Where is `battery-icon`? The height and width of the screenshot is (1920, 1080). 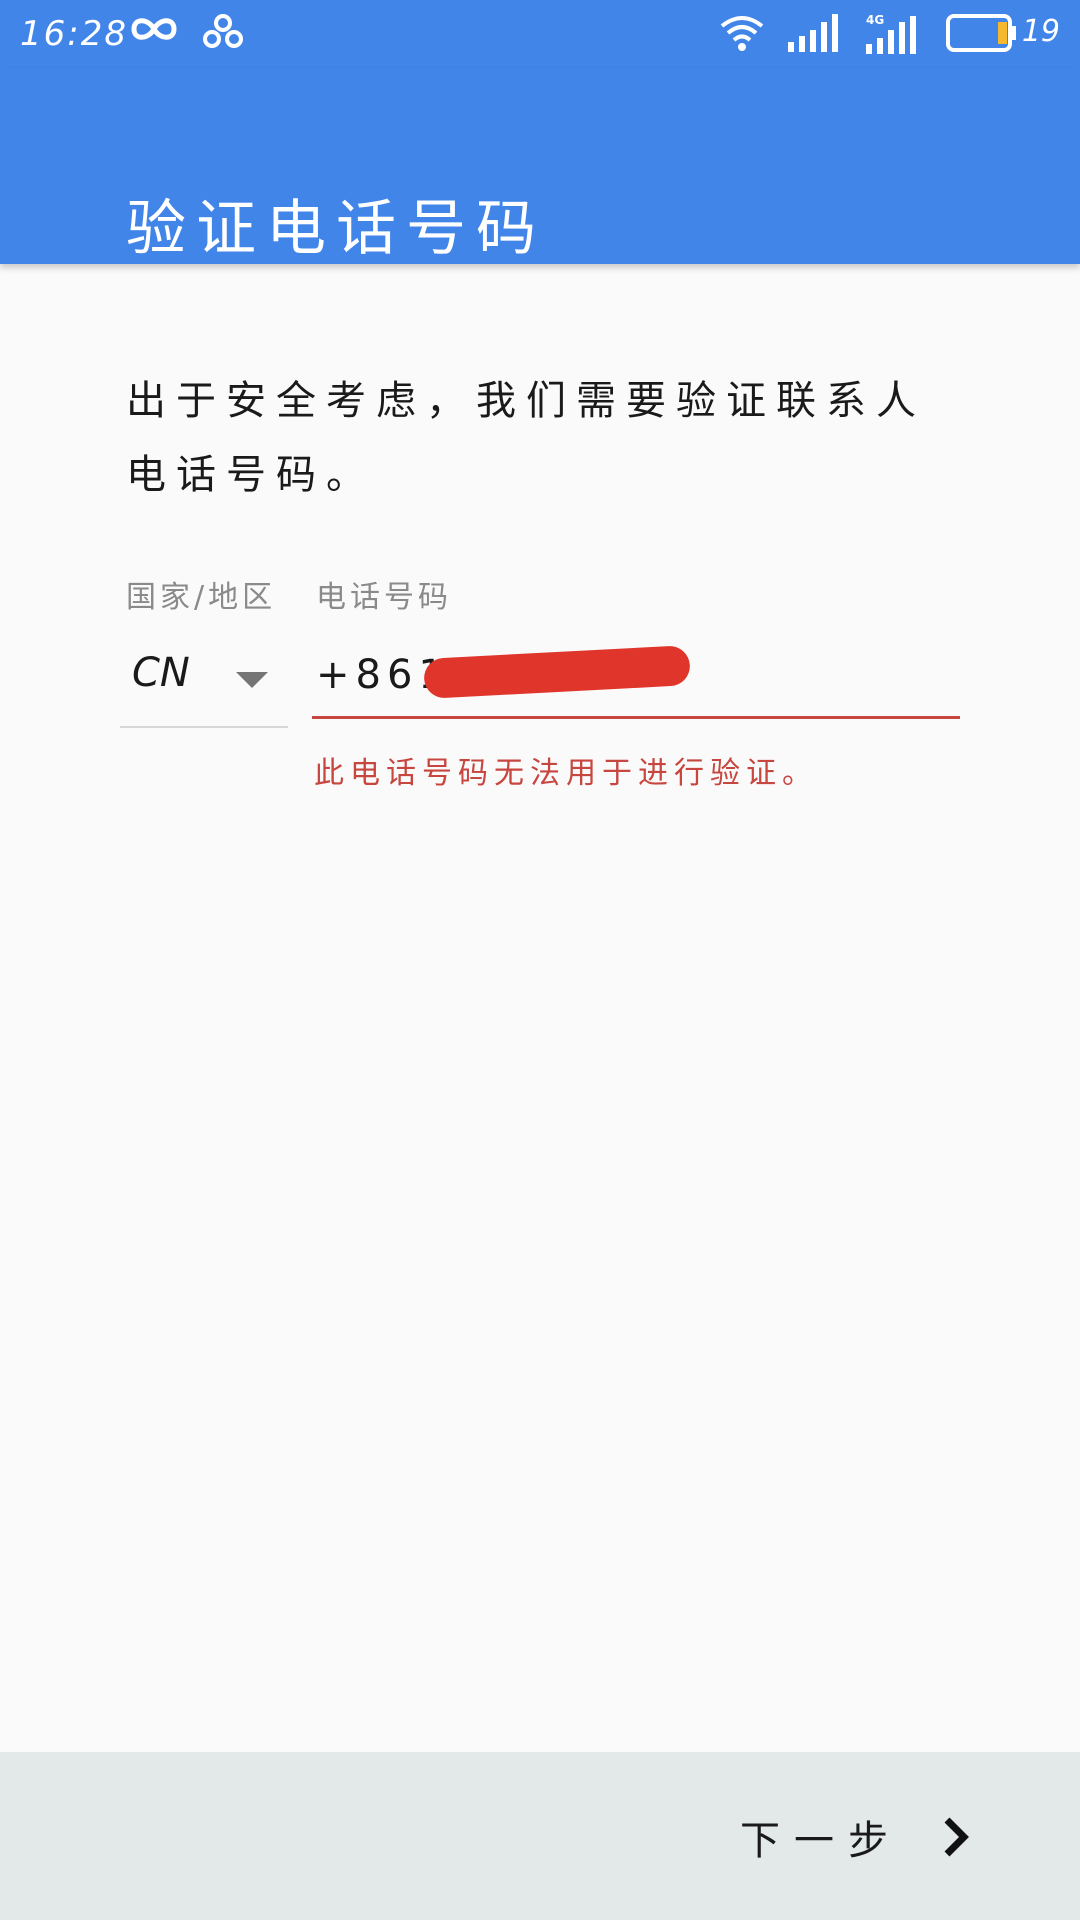
battery-icon is located at coordinates (981, 33).